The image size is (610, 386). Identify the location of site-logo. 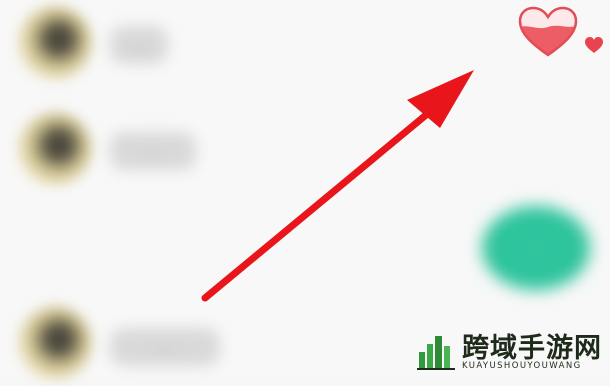
(436, 353).